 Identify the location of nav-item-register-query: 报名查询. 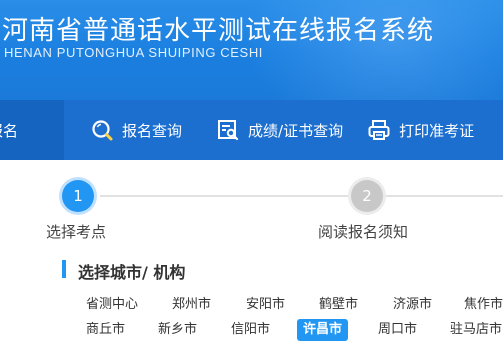
(136, 130).